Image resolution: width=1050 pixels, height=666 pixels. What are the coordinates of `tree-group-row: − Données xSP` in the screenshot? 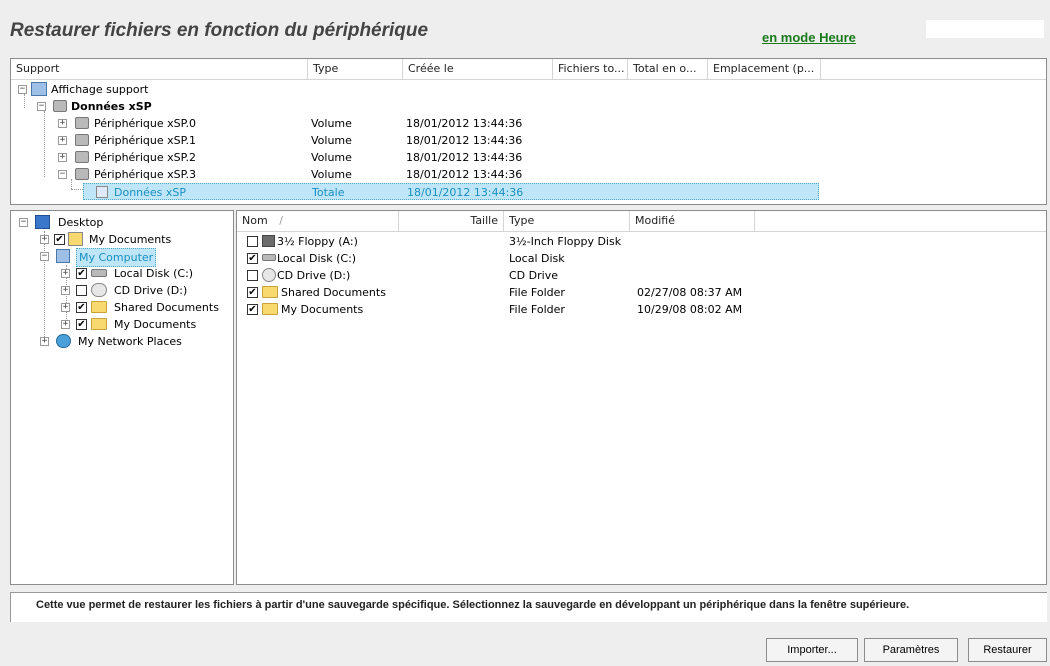 It's located at (411, 106).